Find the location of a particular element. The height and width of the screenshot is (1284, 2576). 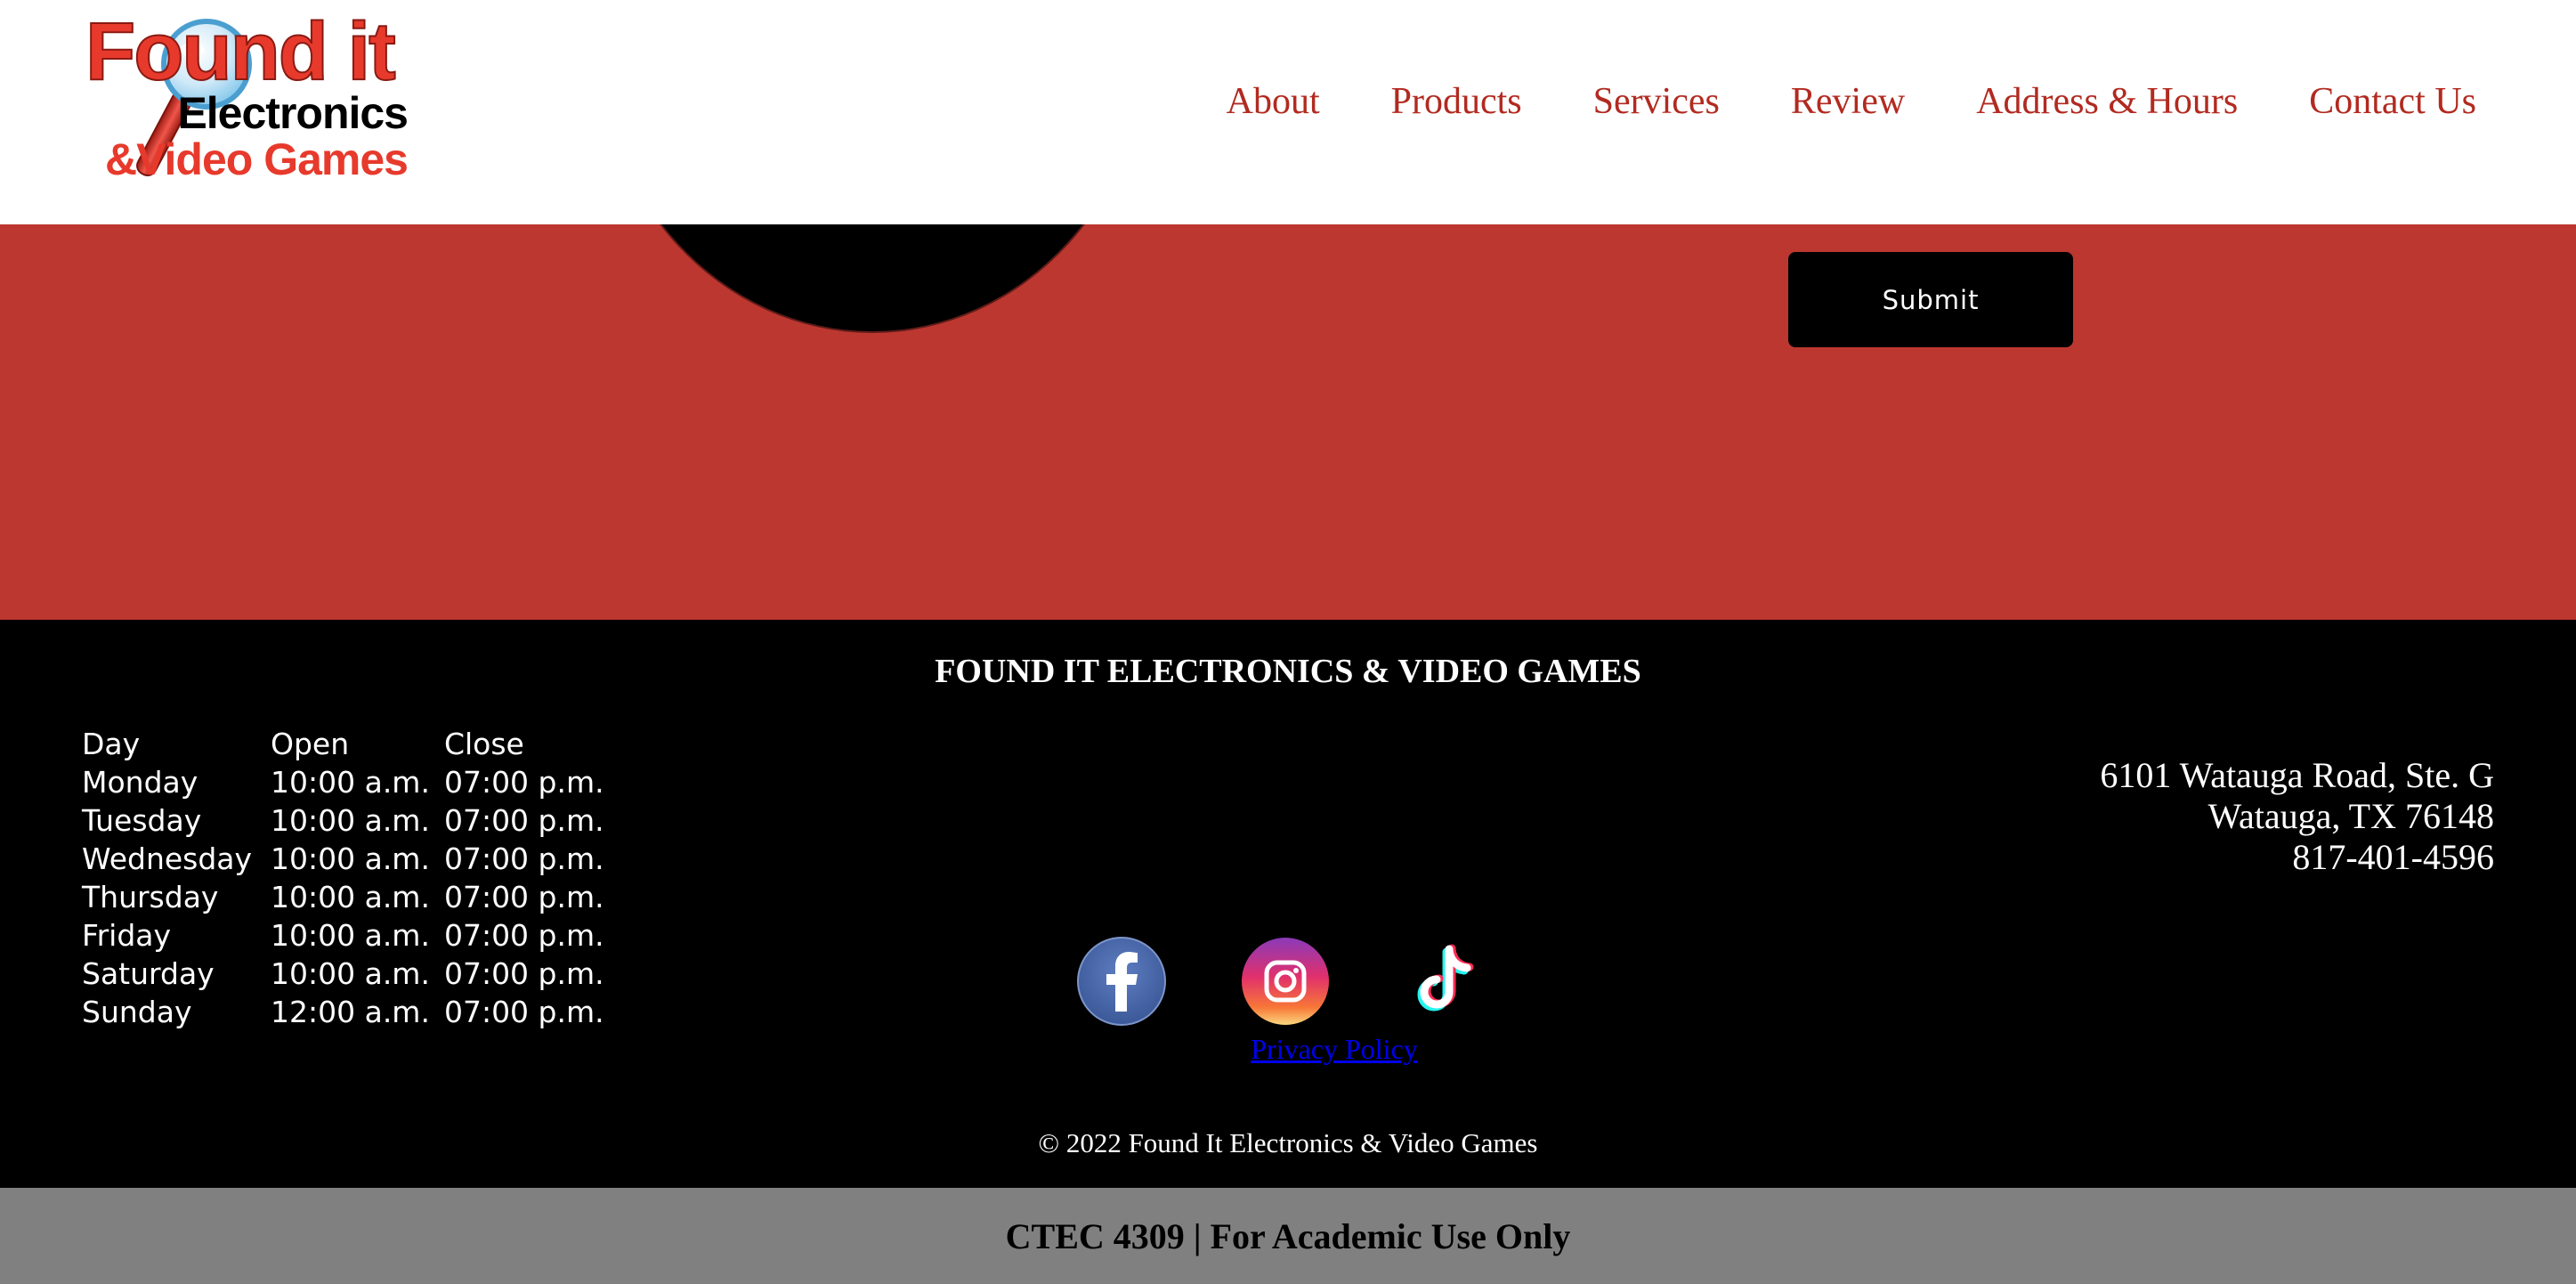

table-header-row: Day Open Close is located at coordinates (351, 744).